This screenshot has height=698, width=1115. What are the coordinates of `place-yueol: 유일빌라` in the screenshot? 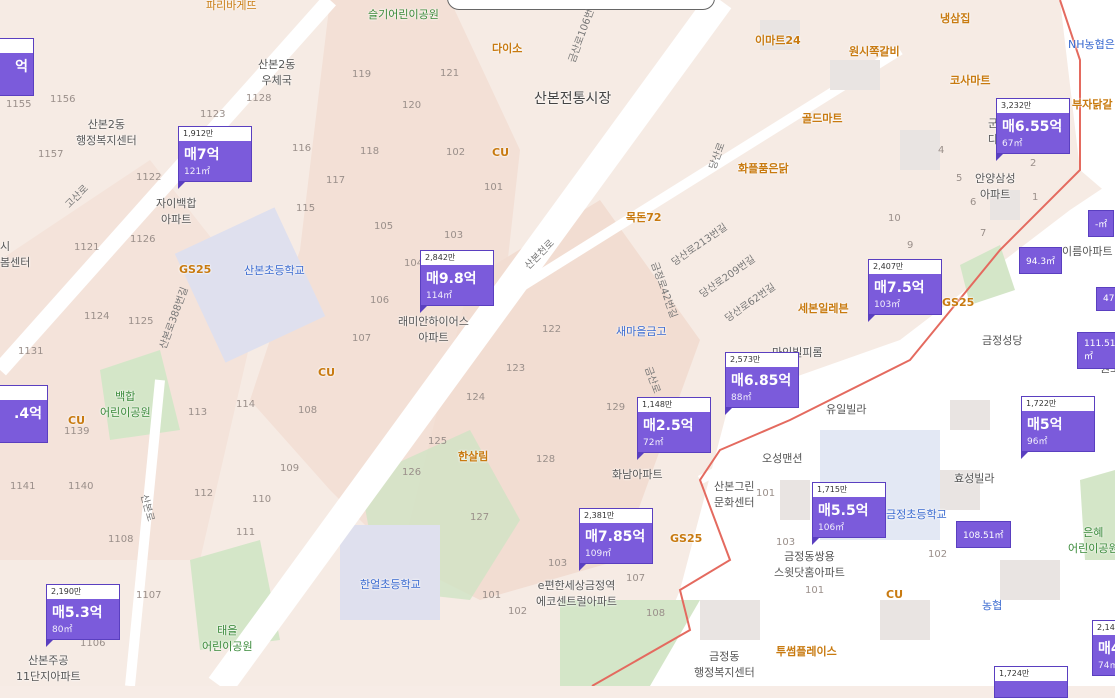 It's located at (846, 409).